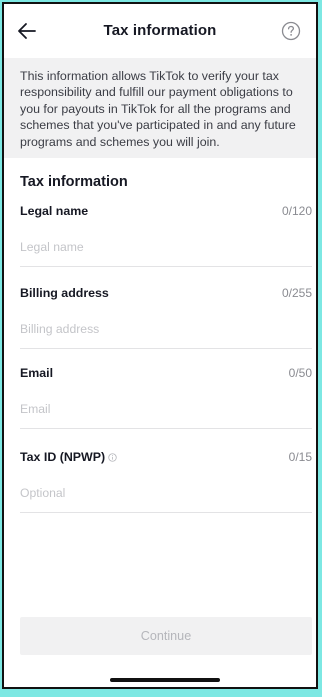 Image resolution: width=322 pixels, height=697 pixels. I want to click on email-field: Email 0/50, so click(166, 397).